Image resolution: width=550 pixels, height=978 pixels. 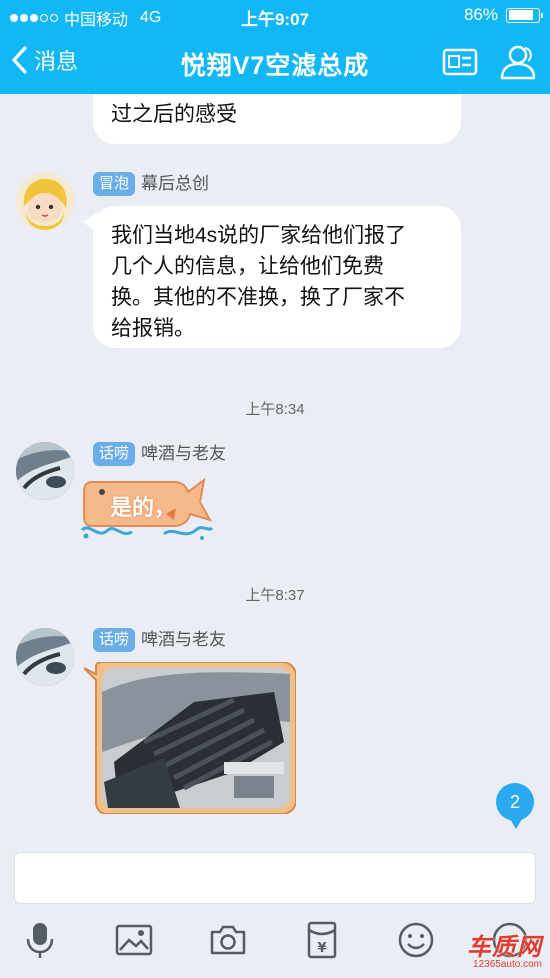 I want to click on sender-name: 幕后总创, so click(x=175, y=184).